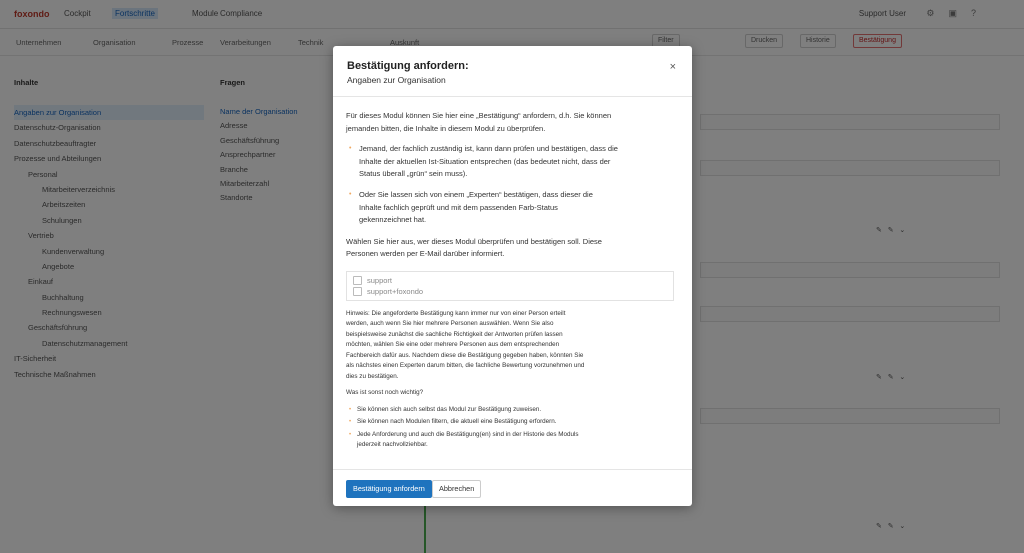 The image size is (1024, 553). Describe the element at coordinates (408, 66) in the screenshot. I see `dialog-title: Bestätigung anfordern:` at that location.